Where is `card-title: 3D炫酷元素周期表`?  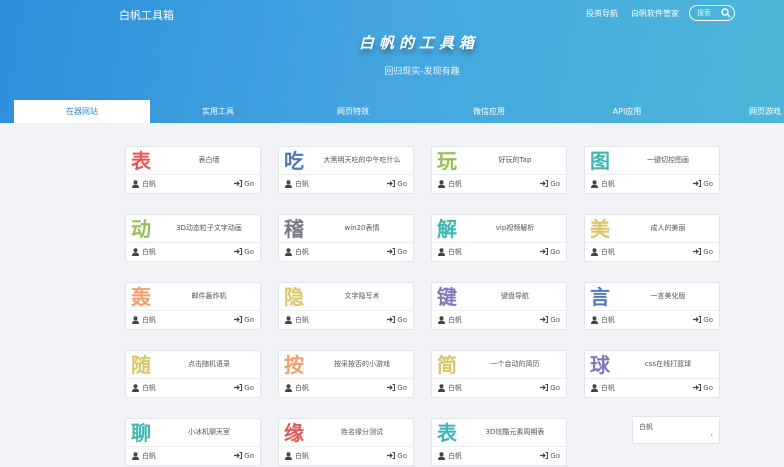
card-title: 3D炫酷元素周期表 is located at coordinates (515, 432).